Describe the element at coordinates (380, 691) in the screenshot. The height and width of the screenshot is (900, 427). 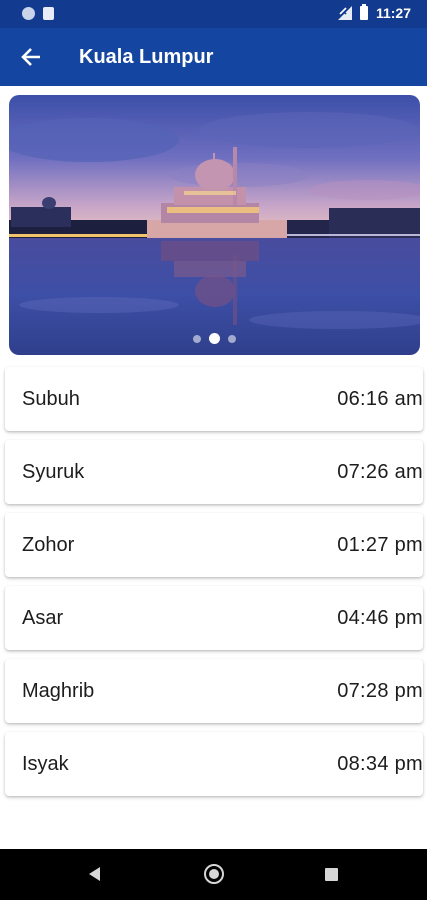
I see `prayer-time: 07:28 pm` at that location.